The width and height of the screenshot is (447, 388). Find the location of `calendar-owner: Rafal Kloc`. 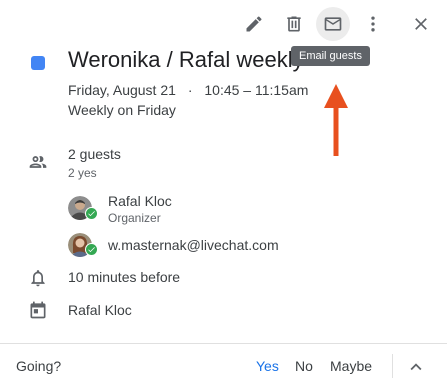

calendar-owner: Rafal Kloc is located at coordinates (100, 310).